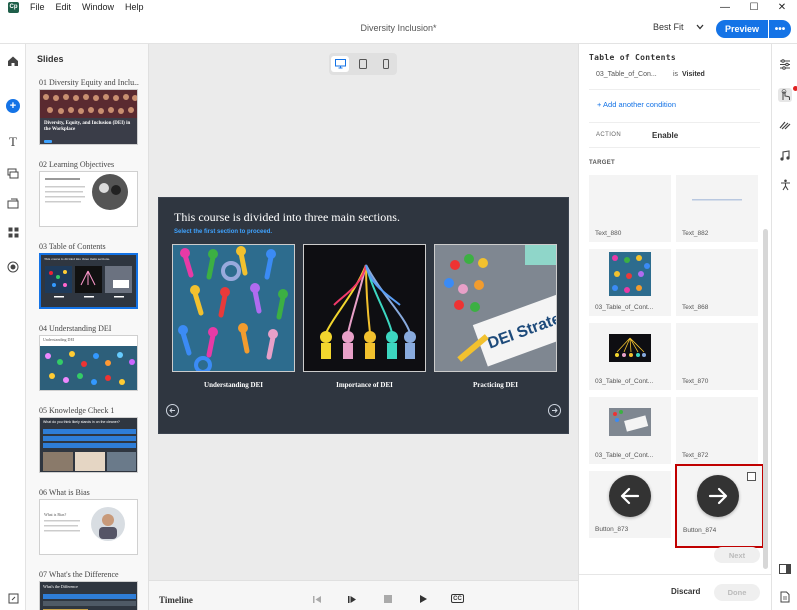  I want to click on target-item: Text_882, so click(717, 208).